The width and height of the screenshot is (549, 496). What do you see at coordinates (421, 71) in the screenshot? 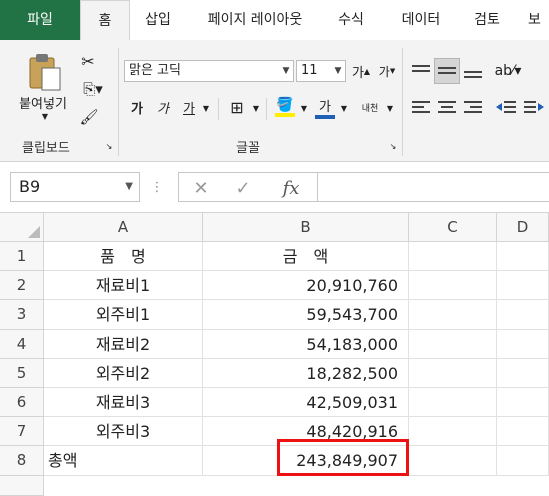
I see `align-top-icon` at bounding box center [421, 71].